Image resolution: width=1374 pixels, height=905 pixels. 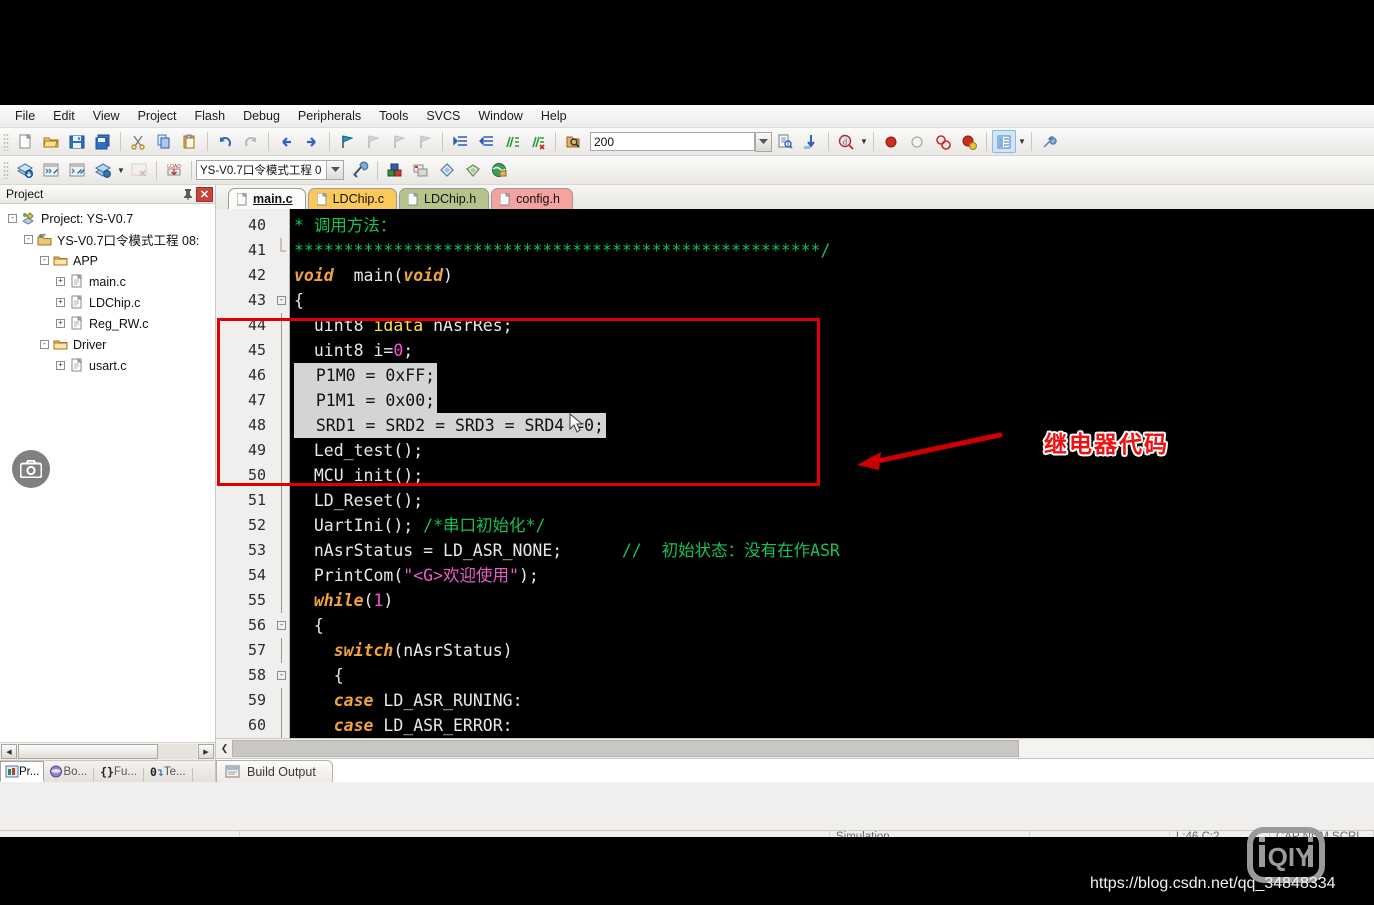 What do you see at coordinates (573, 141) in the screenshot?
I see `find-in-files-icon` at bounding box center [573, 141].